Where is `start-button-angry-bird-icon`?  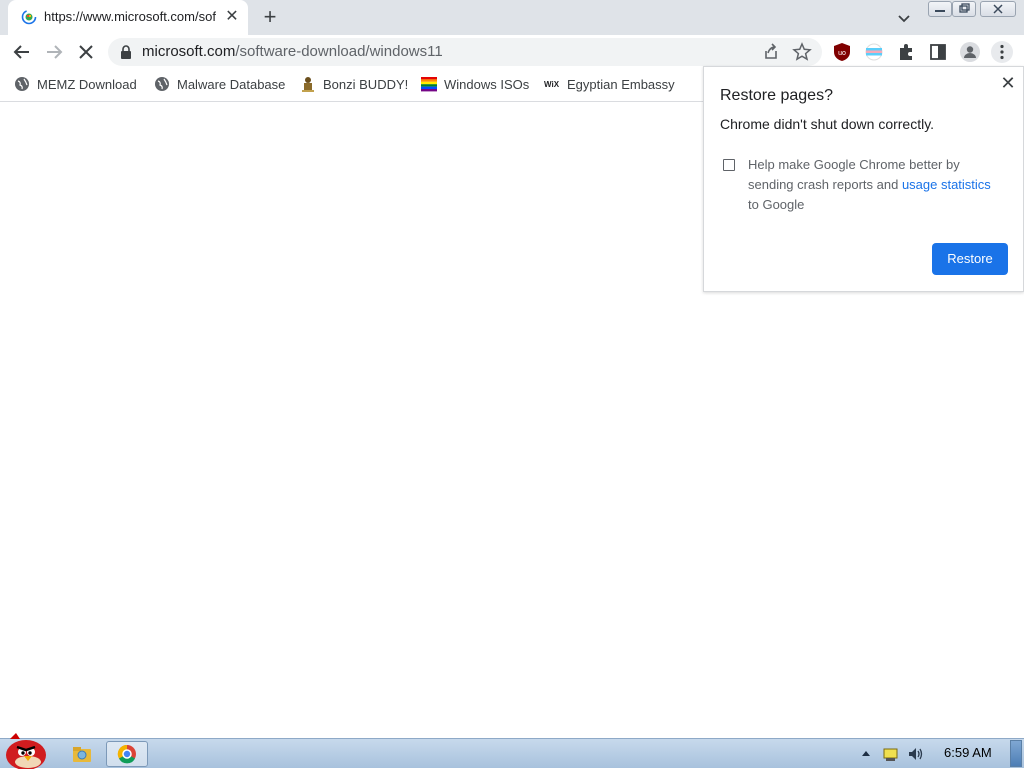 start-button-angry-bird-icon is located at coordinates (26, 750).